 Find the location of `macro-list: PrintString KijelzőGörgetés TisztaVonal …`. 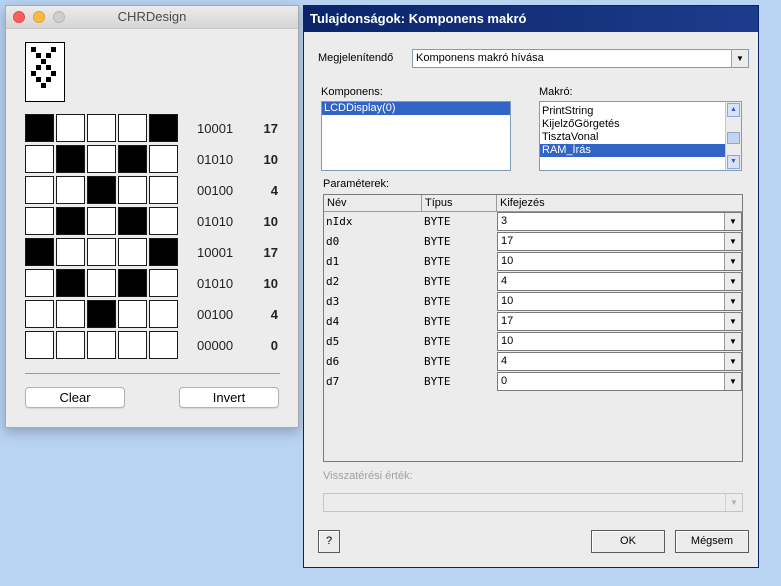

macro-list: PrintString KijelzőGörgetés TisztaVonal … is located at coordinates (640, 136).